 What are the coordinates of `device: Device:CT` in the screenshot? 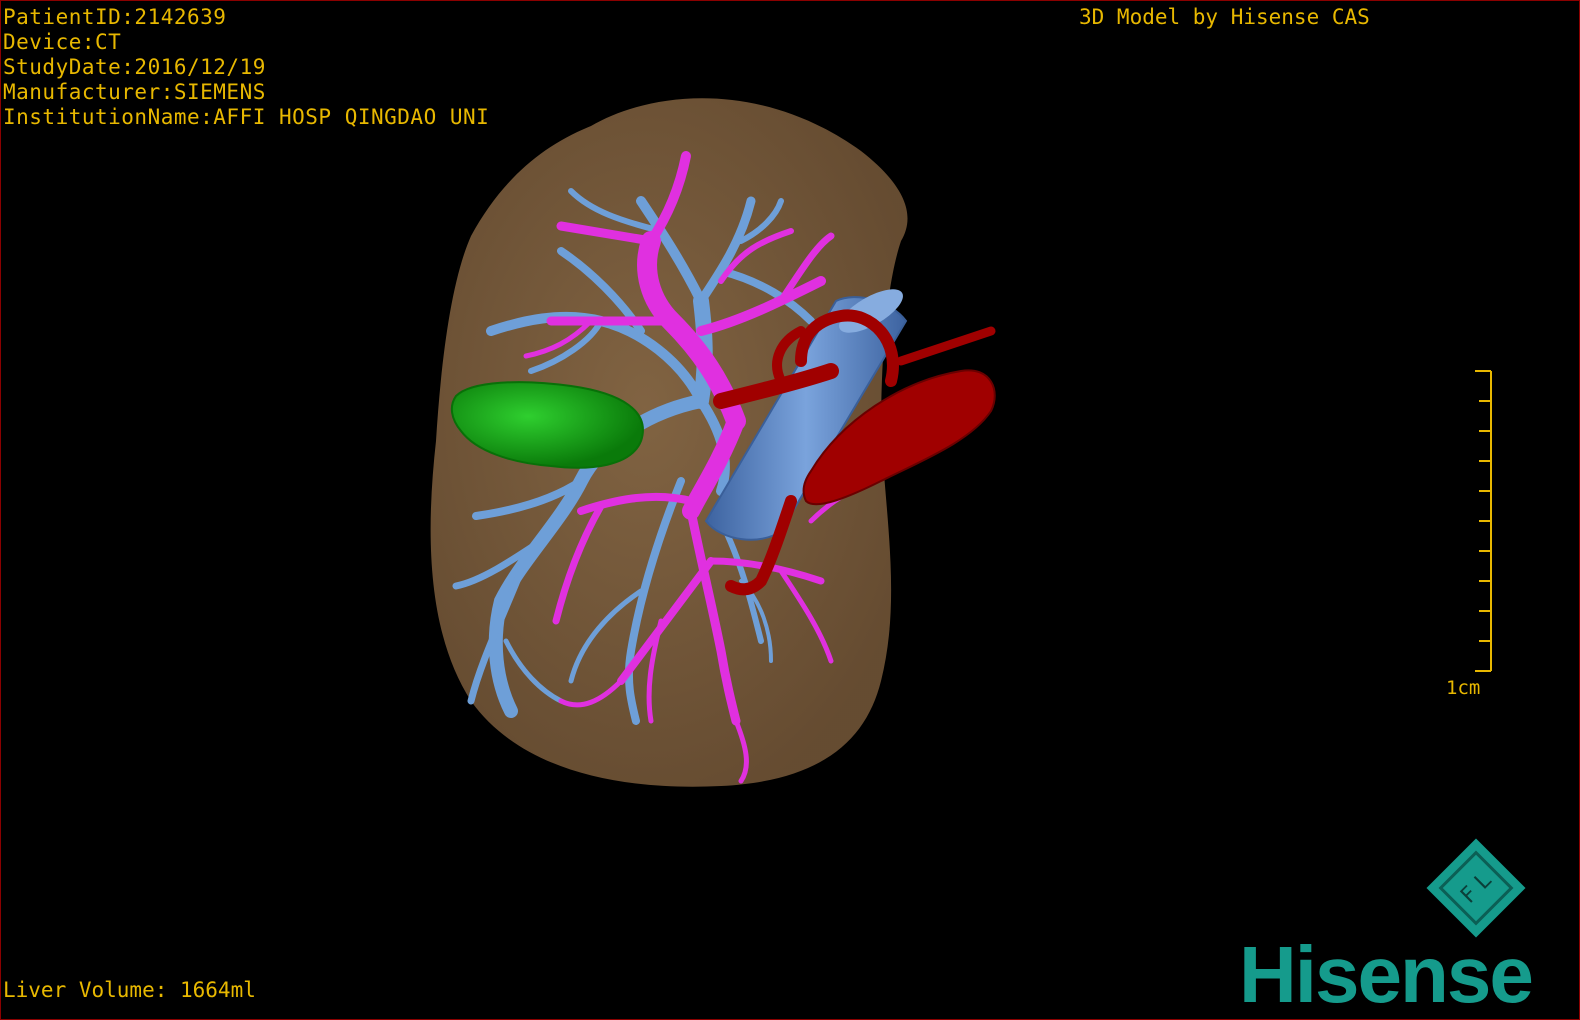 It's located at (62, 42).